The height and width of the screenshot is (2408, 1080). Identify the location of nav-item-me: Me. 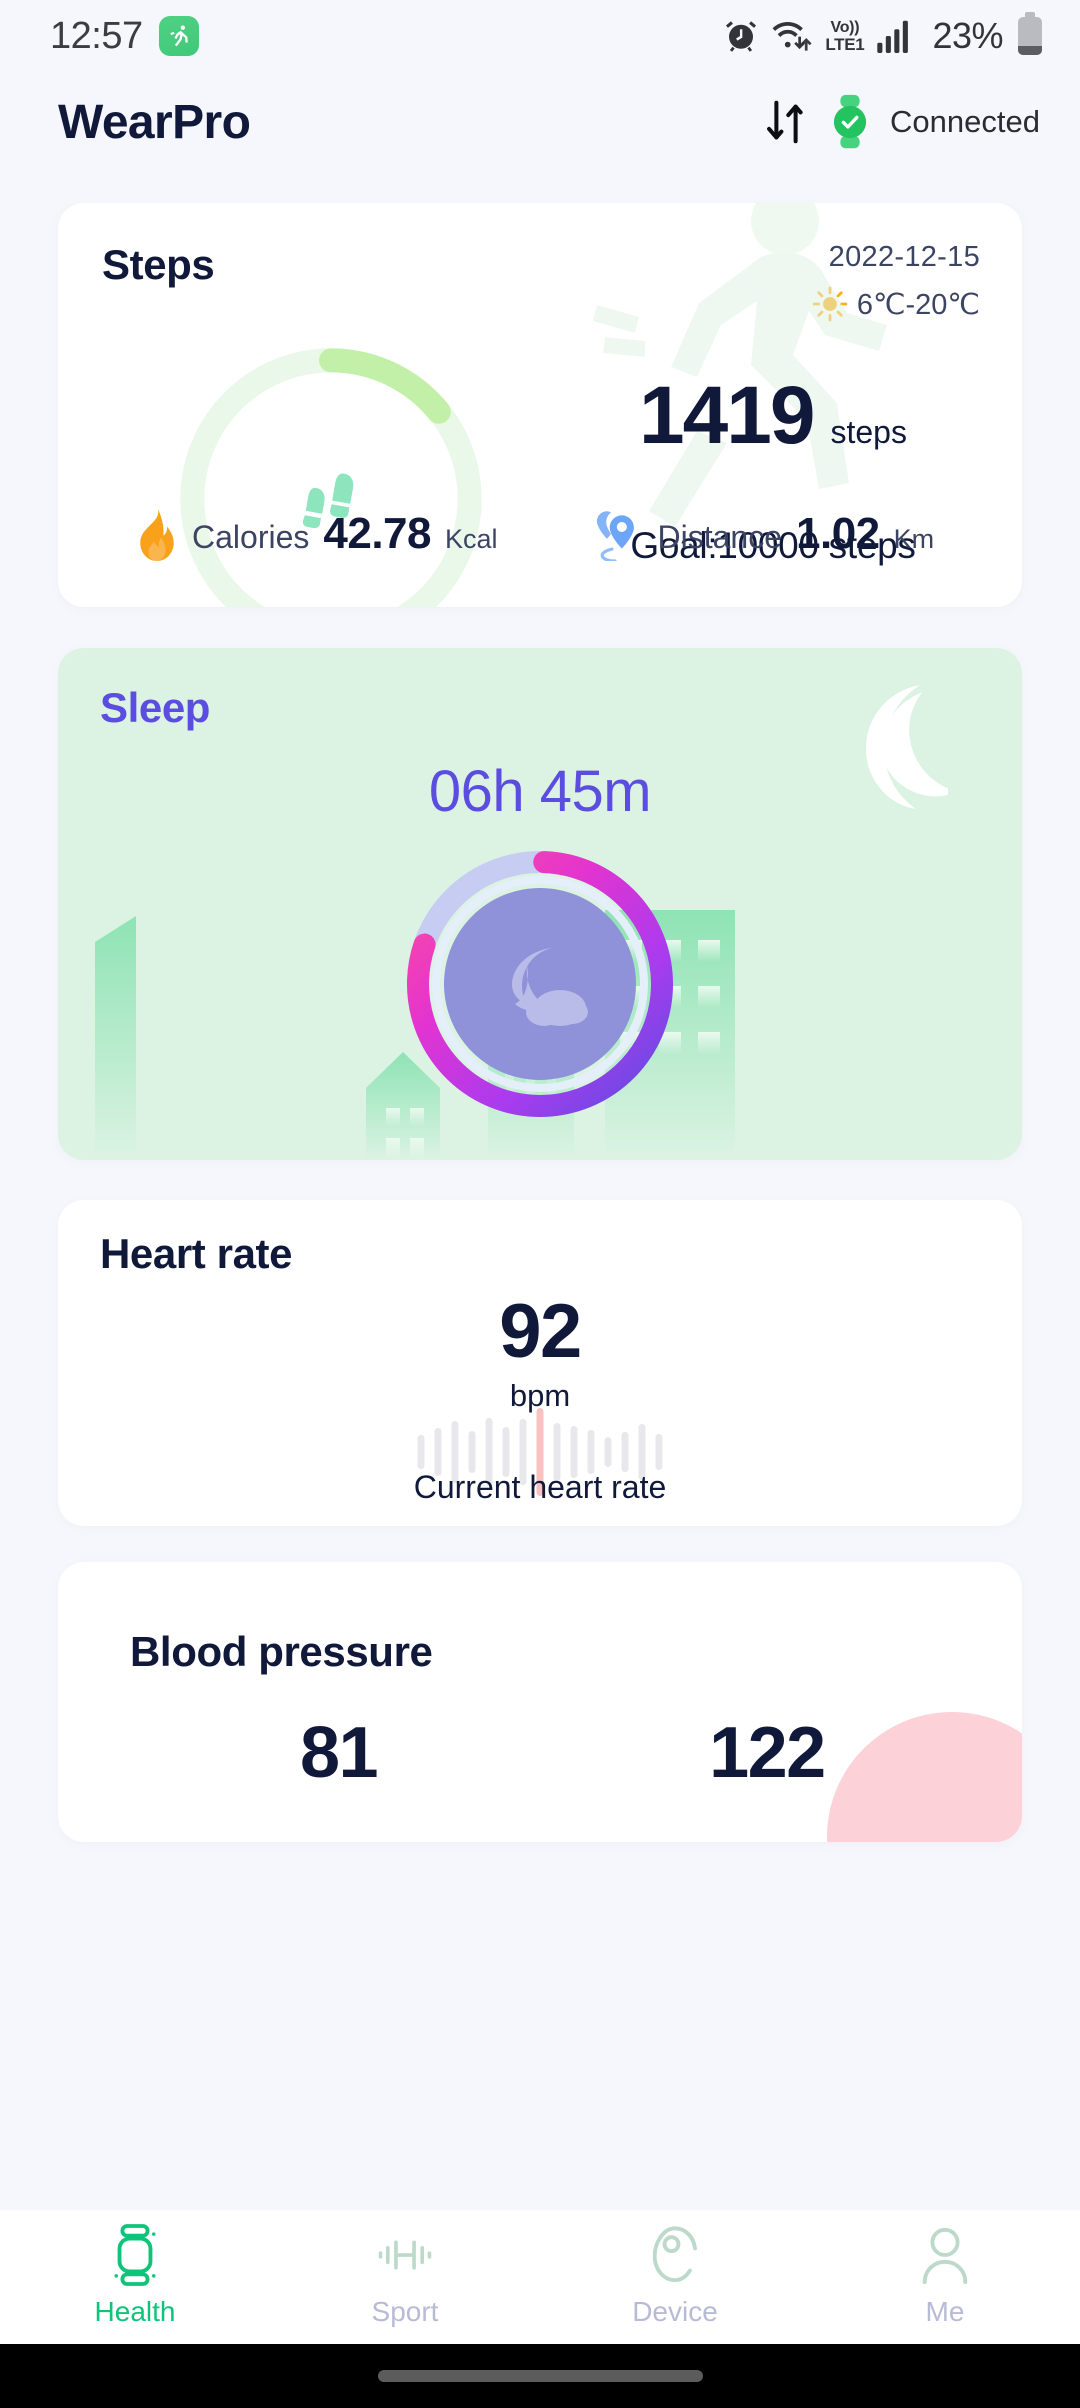
(945, 2276).